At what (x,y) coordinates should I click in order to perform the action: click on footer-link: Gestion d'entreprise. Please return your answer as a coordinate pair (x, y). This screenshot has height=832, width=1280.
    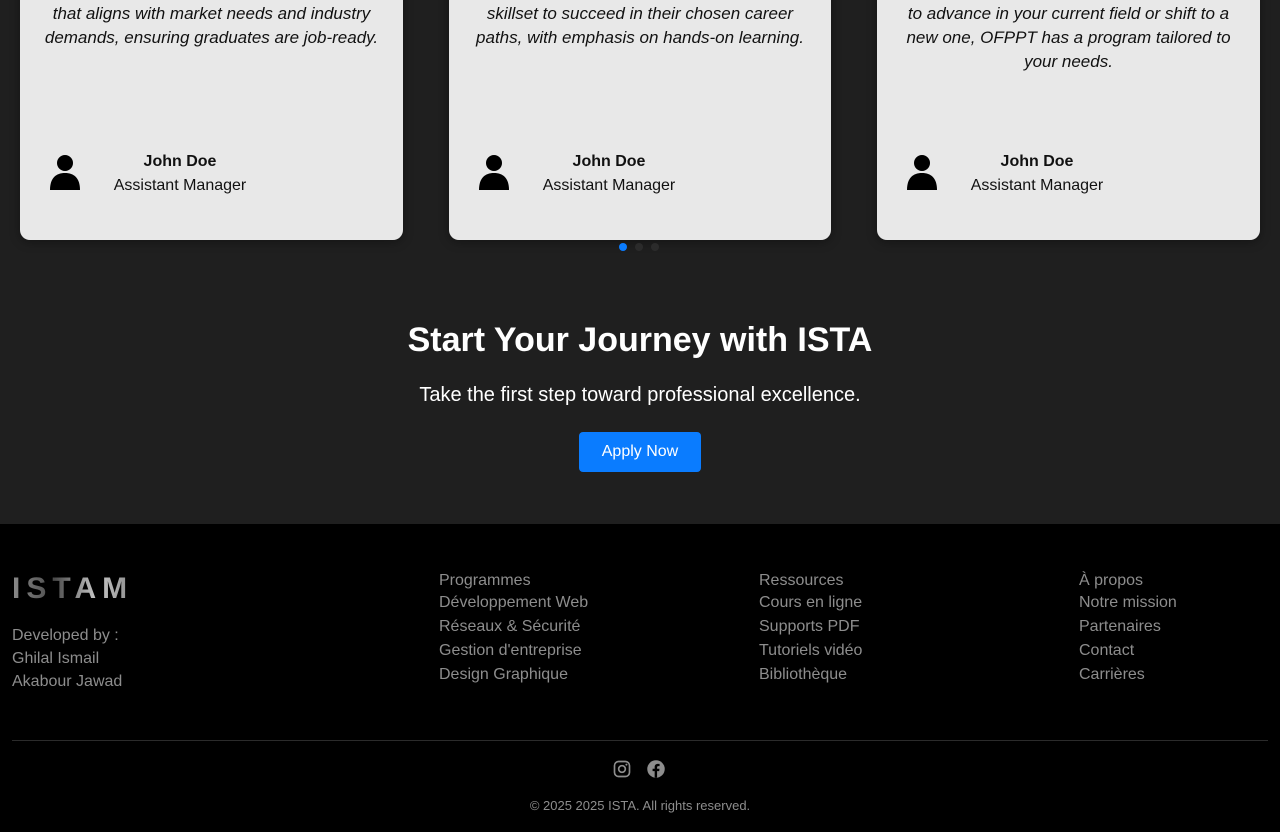
    Looking at the image, I should click on (513, 651).